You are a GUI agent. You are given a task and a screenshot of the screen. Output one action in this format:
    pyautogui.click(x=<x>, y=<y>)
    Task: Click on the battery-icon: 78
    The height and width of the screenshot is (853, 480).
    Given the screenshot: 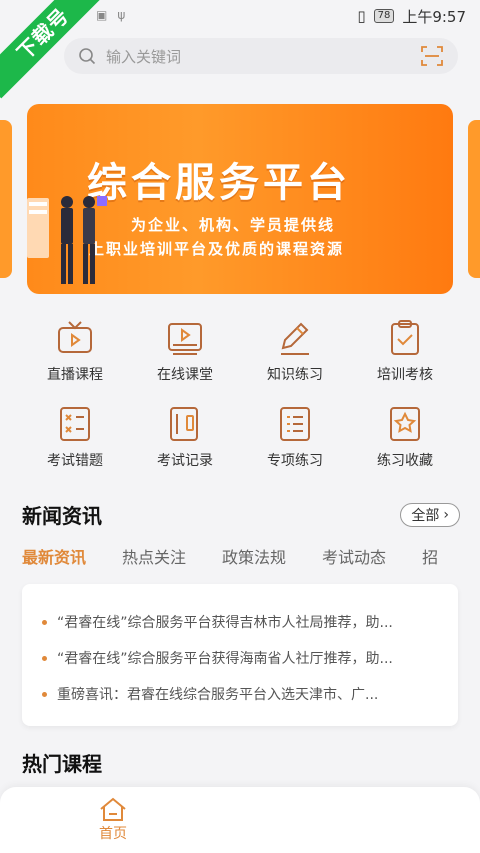 What is the action you would take?
    pyautogui.click(x=384, y=16)
    